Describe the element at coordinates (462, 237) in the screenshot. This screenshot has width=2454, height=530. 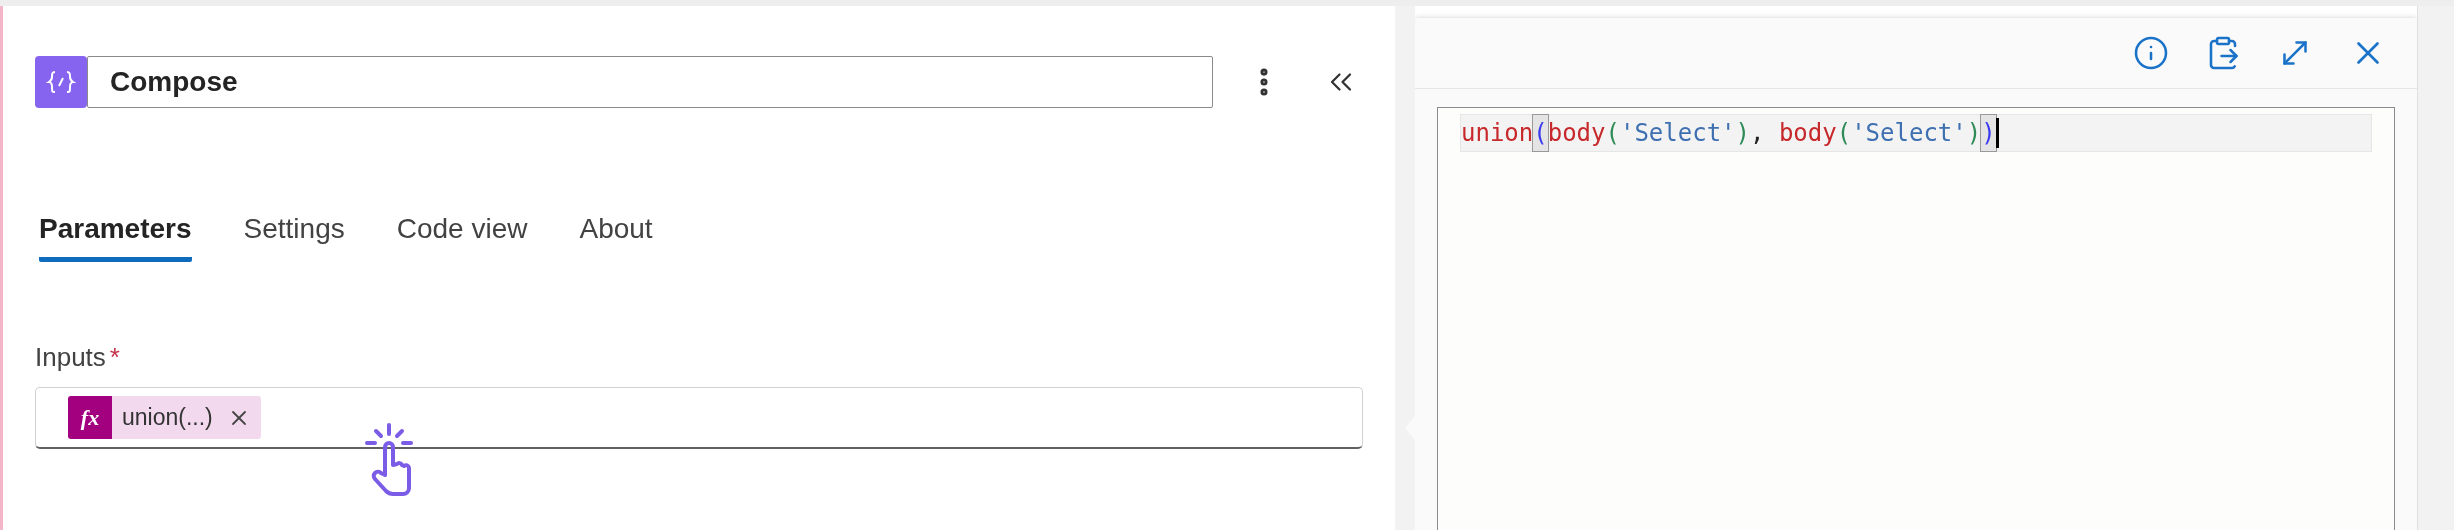
I see `tab: Code view` at that location.